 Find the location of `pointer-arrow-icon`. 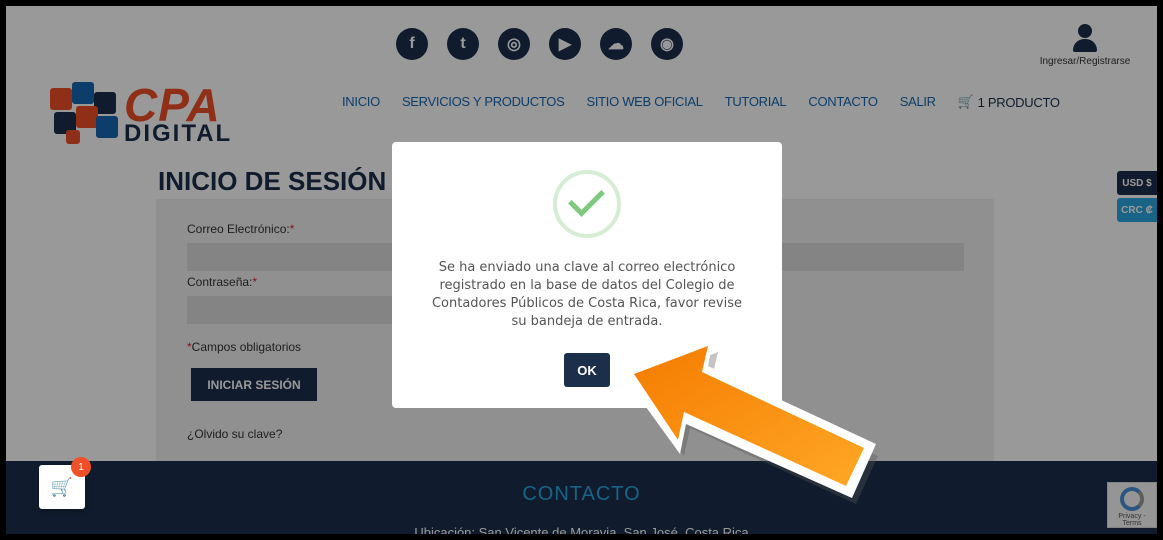

pointer-arrow-icon is located at coordinates (750, 420).